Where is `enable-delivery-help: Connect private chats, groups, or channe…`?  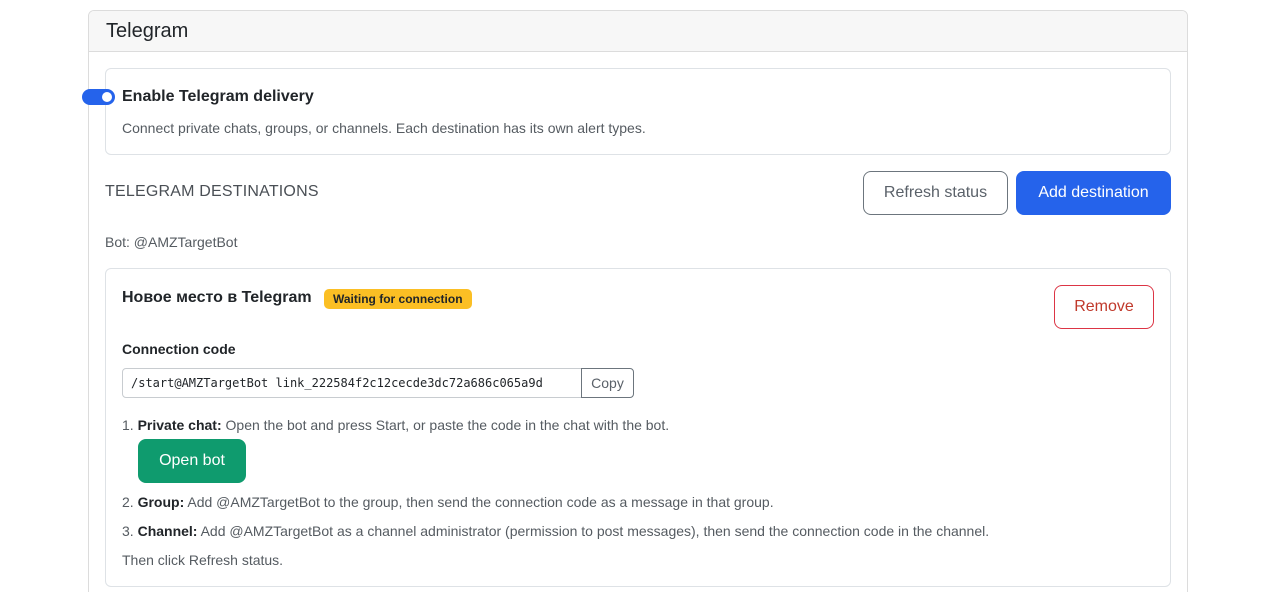
enable-delivery-help: Connect private chats, groups, or channe… is located at coordinates (384, 128).